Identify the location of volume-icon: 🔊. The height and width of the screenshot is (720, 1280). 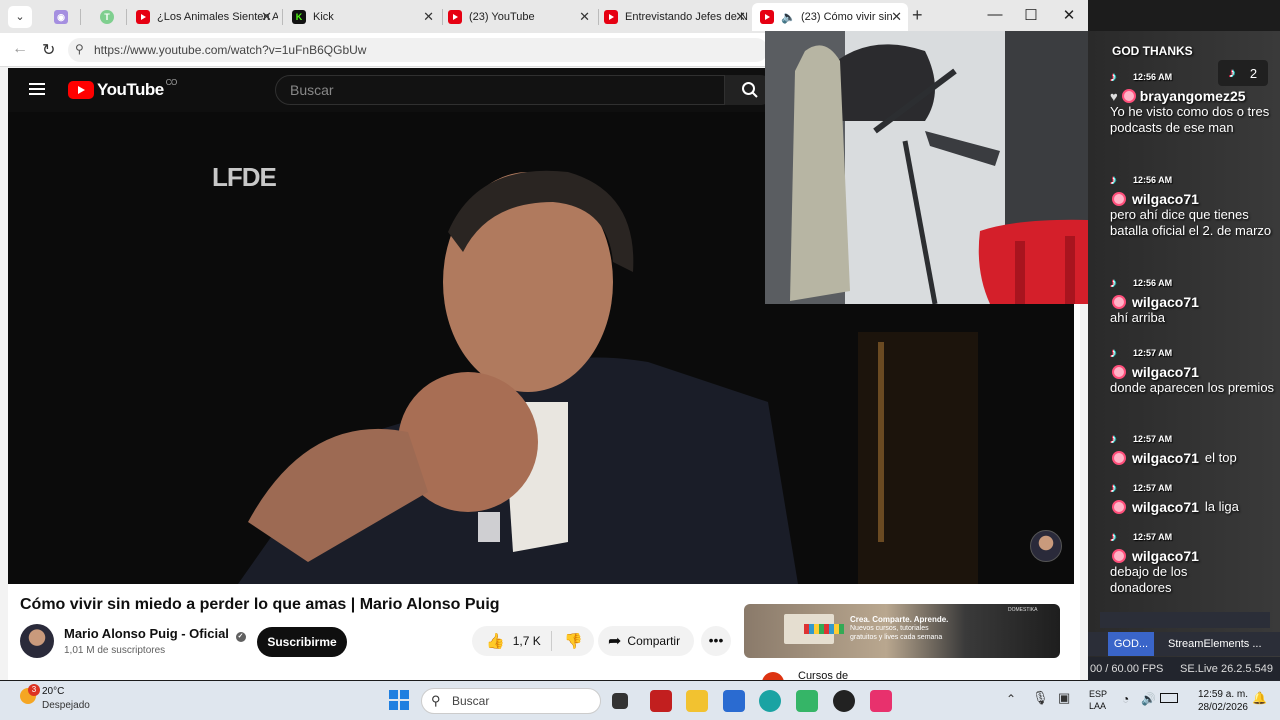
(1148, 699).